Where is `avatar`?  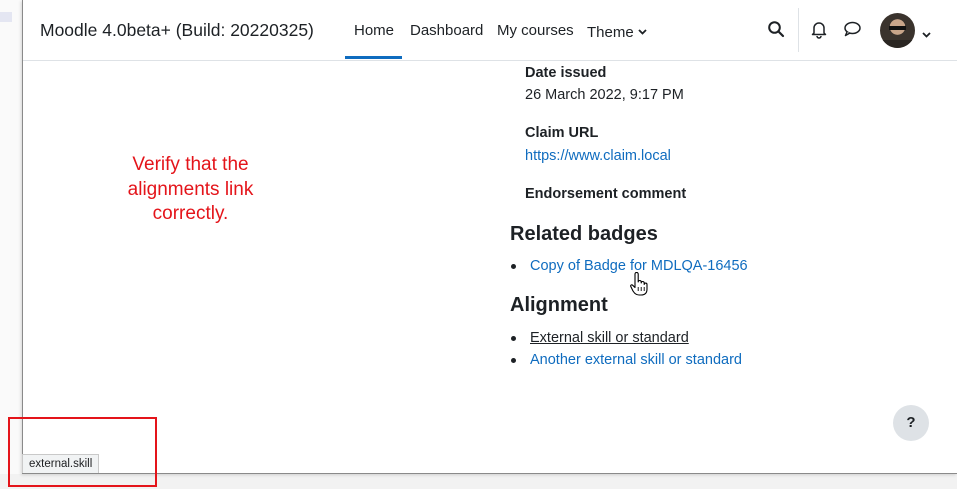 avatar is located at coordinates (897, 30).